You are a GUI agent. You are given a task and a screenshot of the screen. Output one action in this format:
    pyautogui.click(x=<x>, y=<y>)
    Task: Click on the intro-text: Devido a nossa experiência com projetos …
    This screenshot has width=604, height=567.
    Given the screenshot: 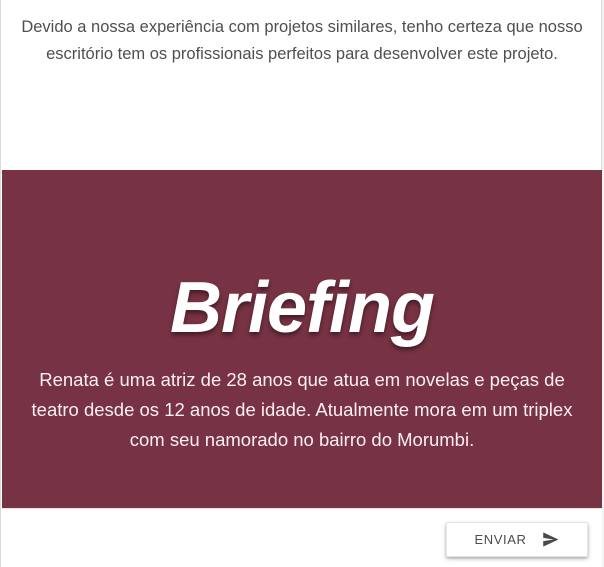 What is the action you would take?
    pyautogui.click(x=302, y=40)
    